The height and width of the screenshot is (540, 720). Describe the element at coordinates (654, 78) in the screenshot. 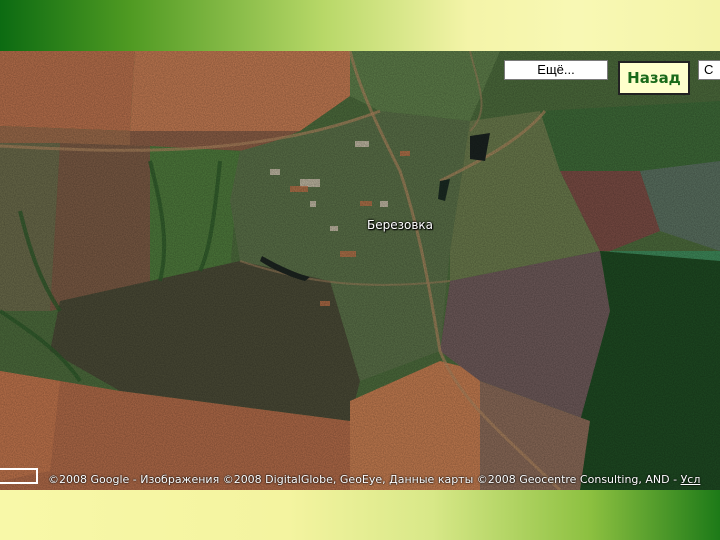

I see `back-button: Назад` at that location.